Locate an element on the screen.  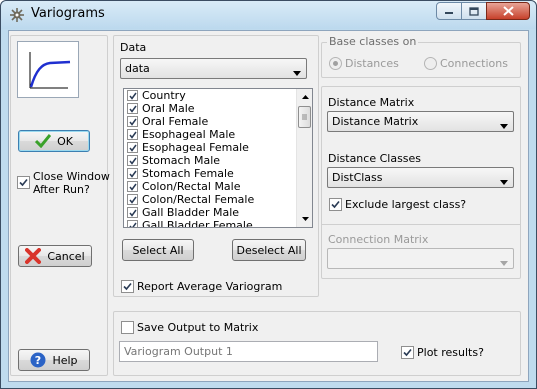
plot-results-label: Plot results? is located at coordinates (450, 352).